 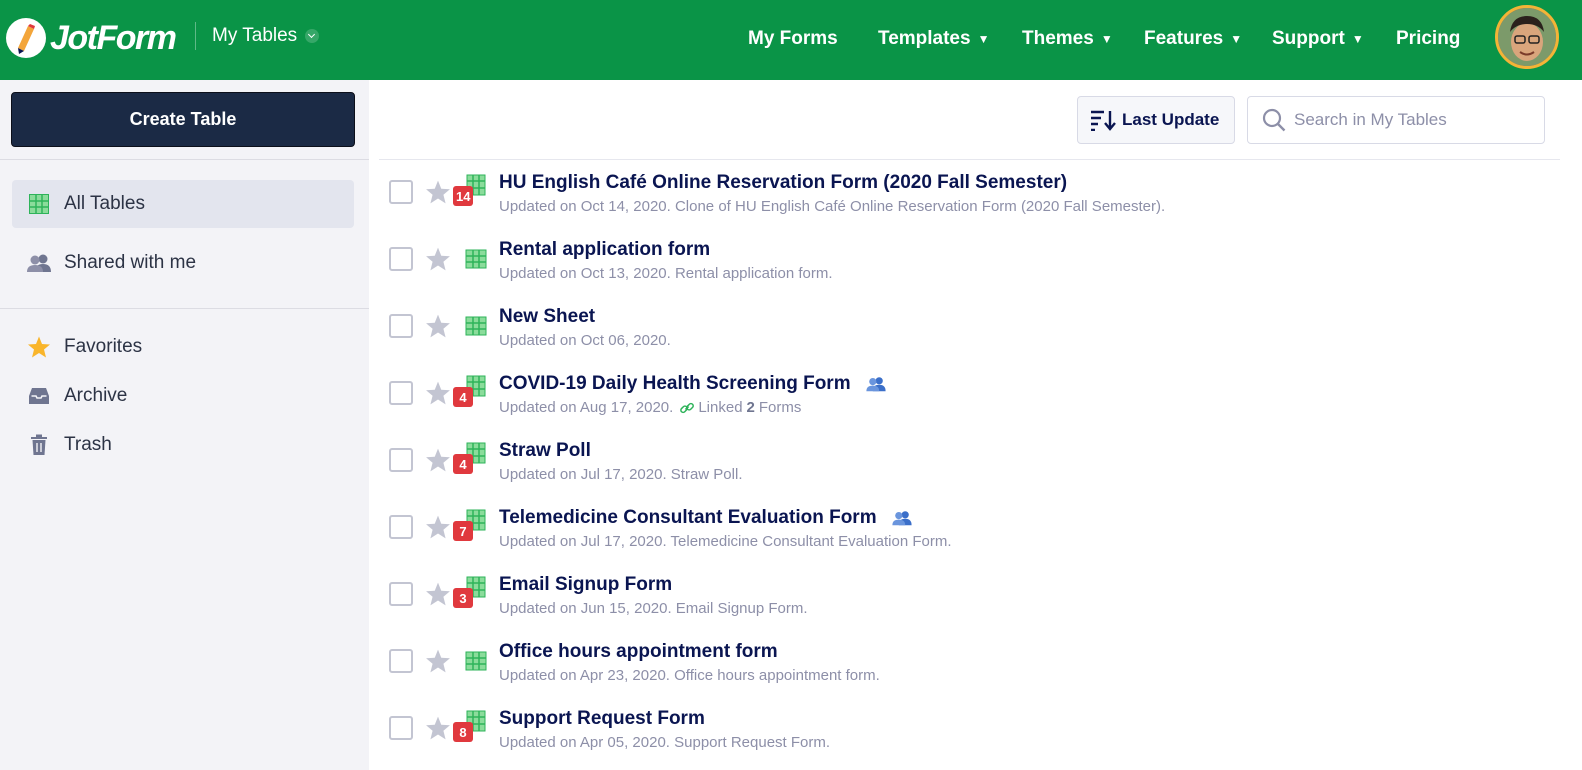 I want to click on sidebar-item-archive: Archive, so click(x=183, y=396).